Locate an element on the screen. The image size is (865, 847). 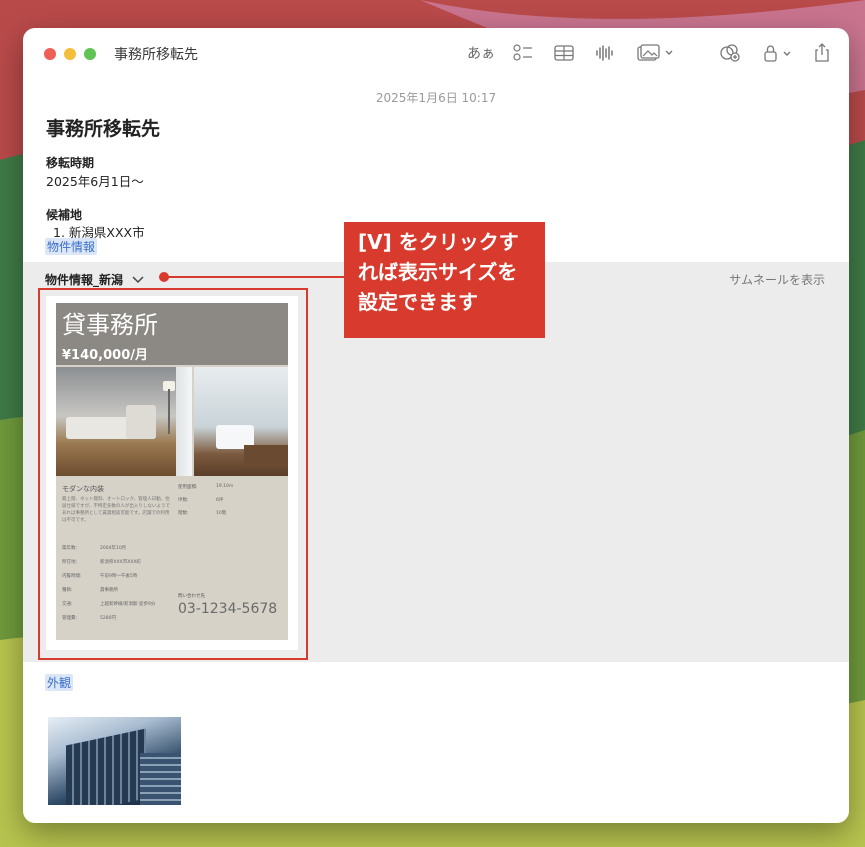
contact-phone: 03-1234-5678 is located at coordinates (228, 609).